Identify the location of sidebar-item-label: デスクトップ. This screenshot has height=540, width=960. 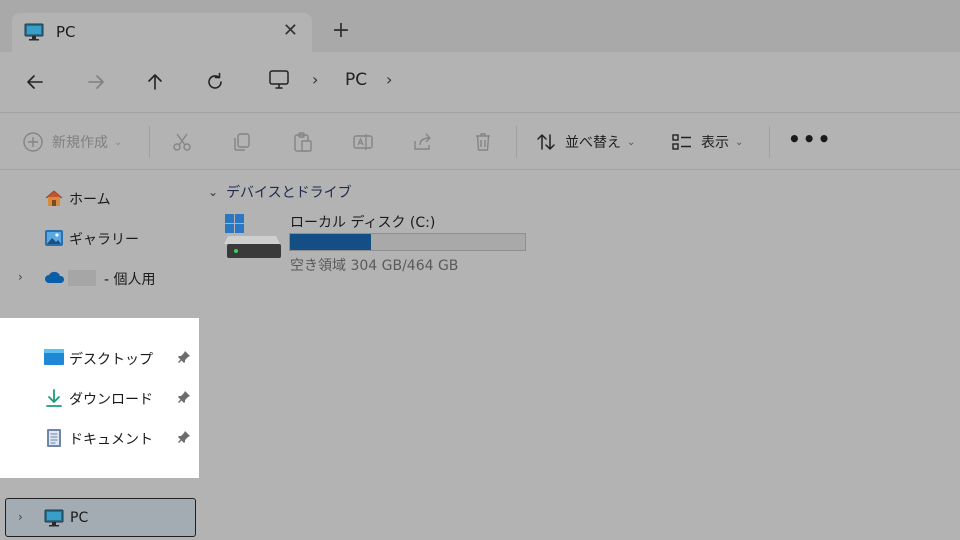
(111, 360).